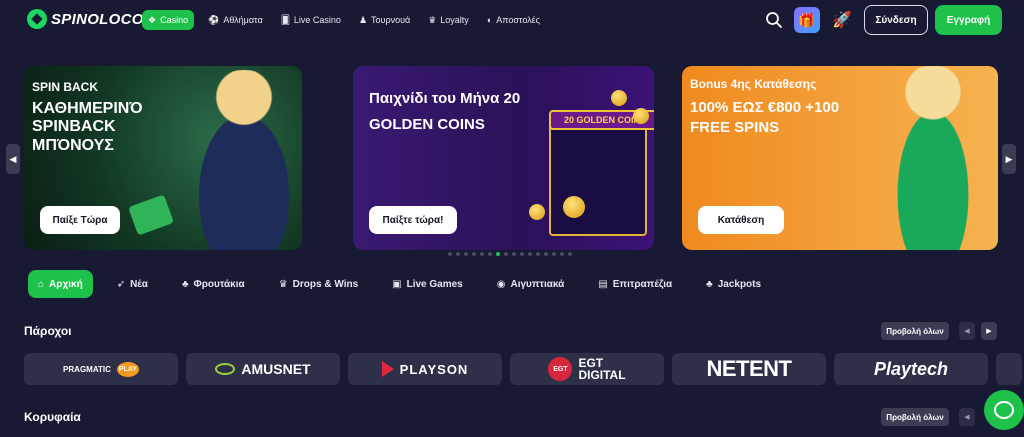 Image resolution: width=1024 pixels, height=437 pixels. I want to click on banner-spinback-play-button: Παίξε Τώρα, so click(80, 220).